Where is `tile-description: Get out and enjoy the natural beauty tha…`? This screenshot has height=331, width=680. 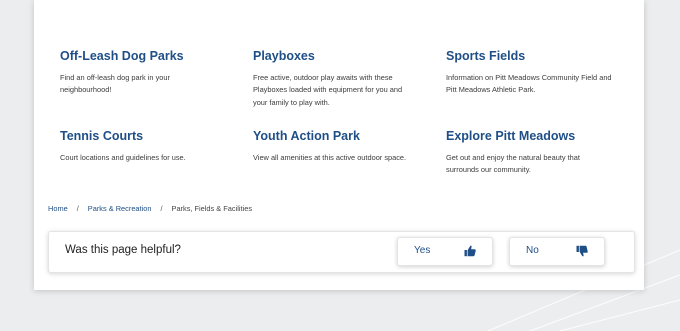 tile-description: Get out and enjoy the natural beauty tha… is located at coordinates (513, 164).